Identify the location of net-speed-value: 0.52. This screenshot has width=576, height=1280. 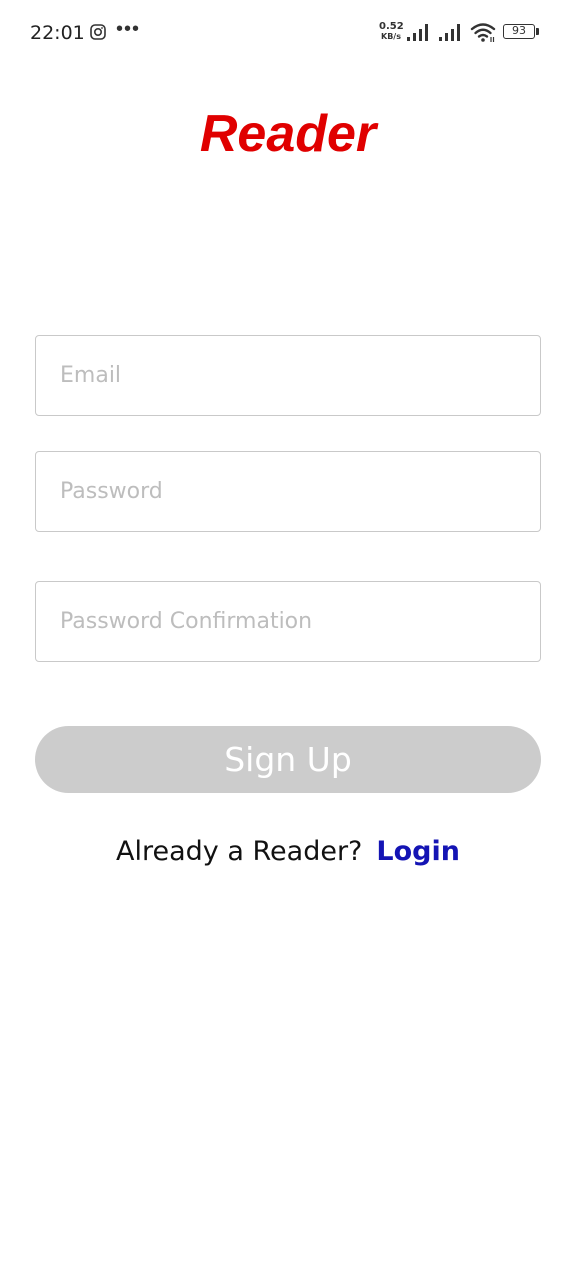
(391, 26).